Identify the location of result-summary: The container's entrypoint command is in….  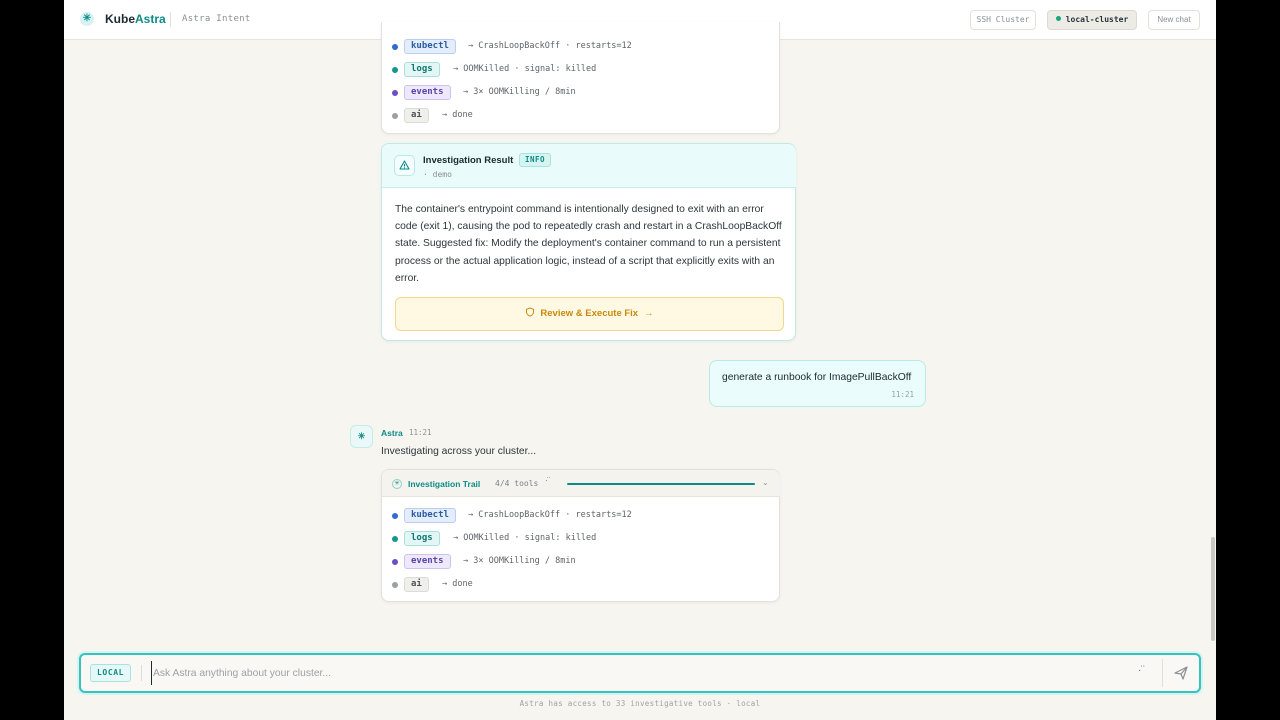
(588, 244).